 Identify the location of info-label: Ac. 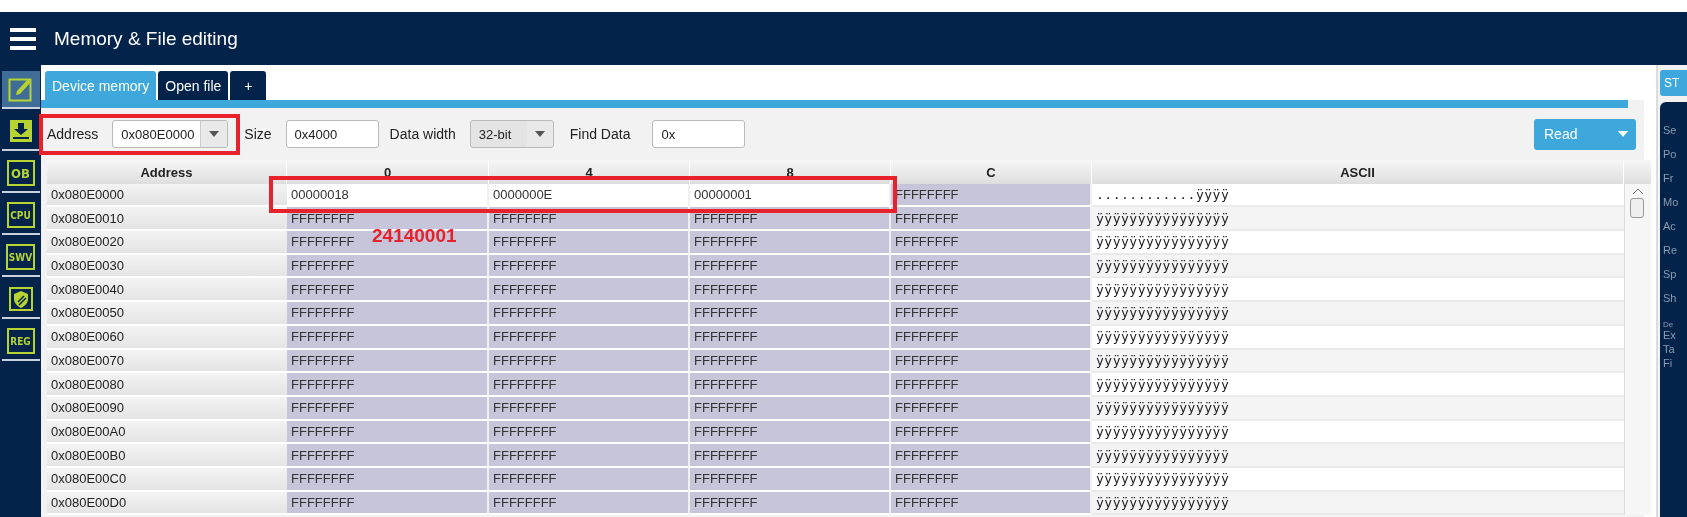
(1670, 227).